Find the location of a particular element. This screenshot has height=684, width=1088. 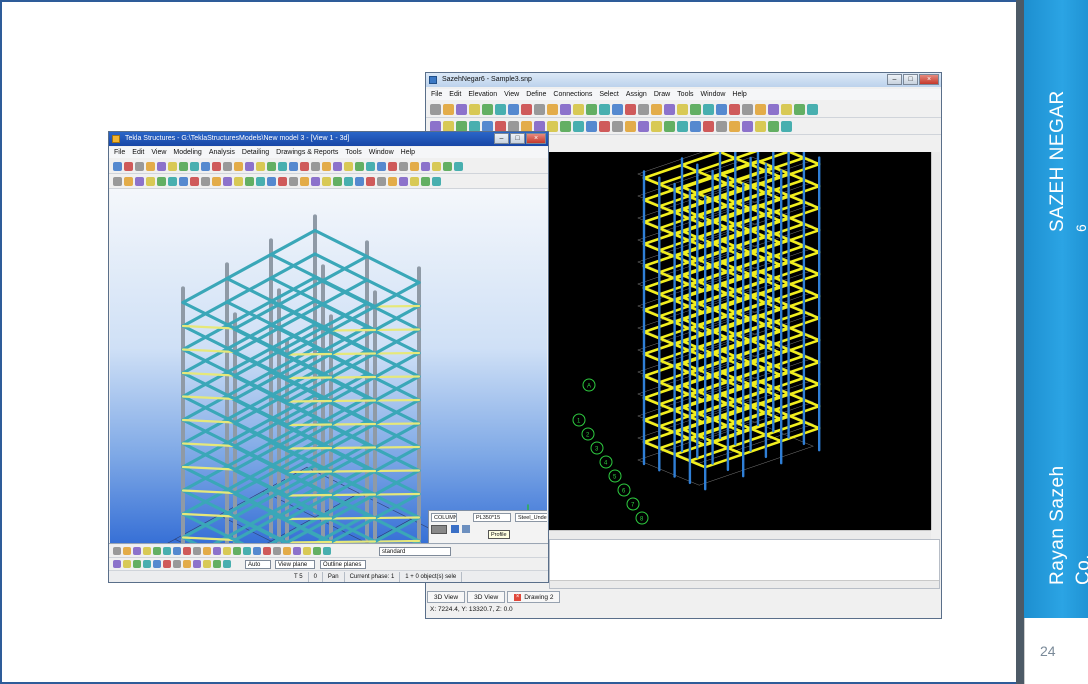

menu-tools: Tools is located at coordinates (353, 152).